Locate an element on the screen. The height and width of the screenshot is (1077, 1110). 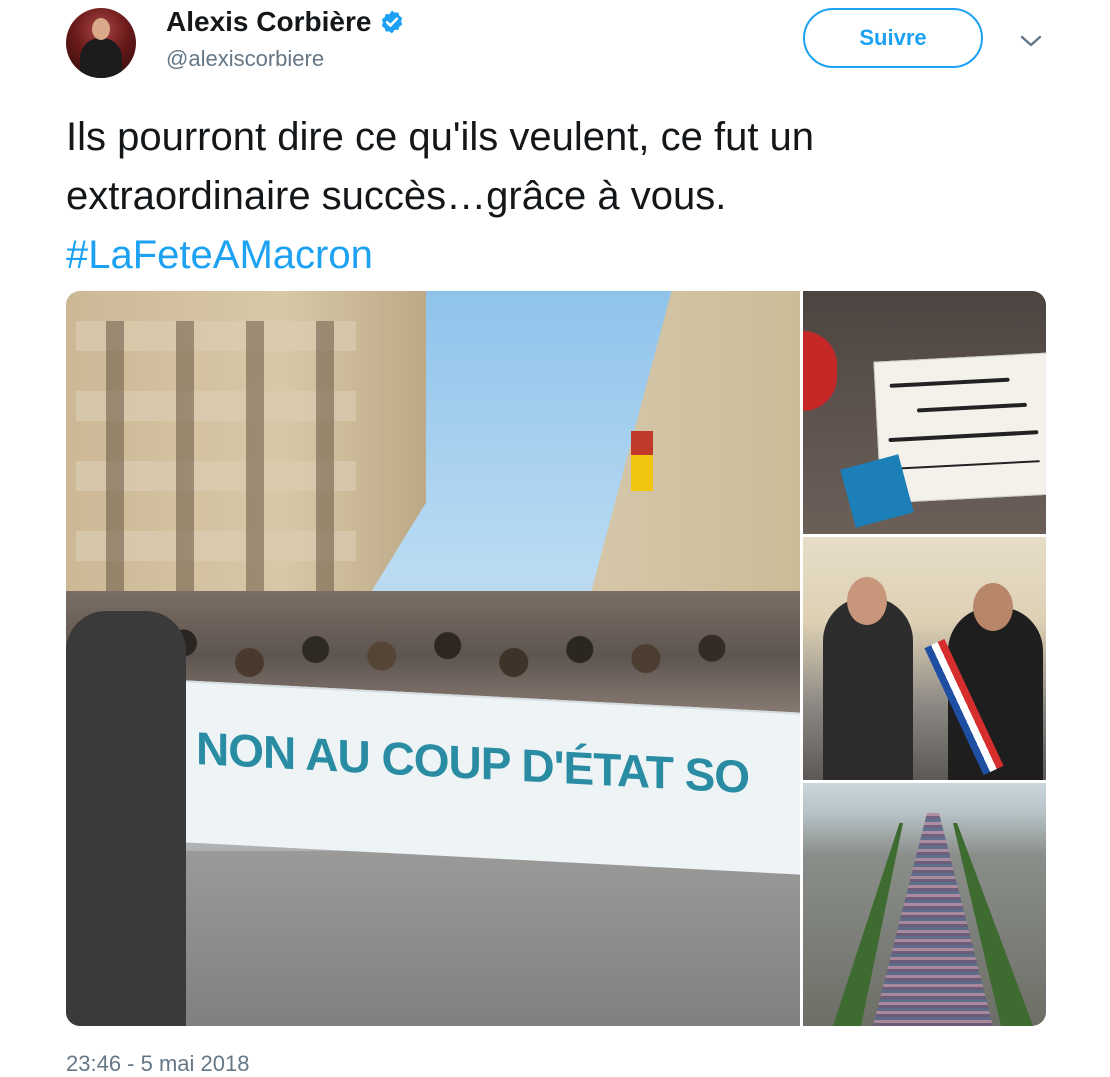
photo-aerial-crowd is located at coordinates (924, 904).